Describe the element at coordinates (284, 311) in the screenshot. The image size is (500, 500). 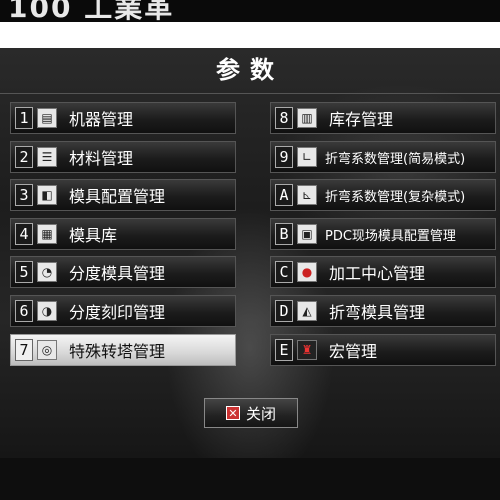
I see `menu-key: D` at that location.